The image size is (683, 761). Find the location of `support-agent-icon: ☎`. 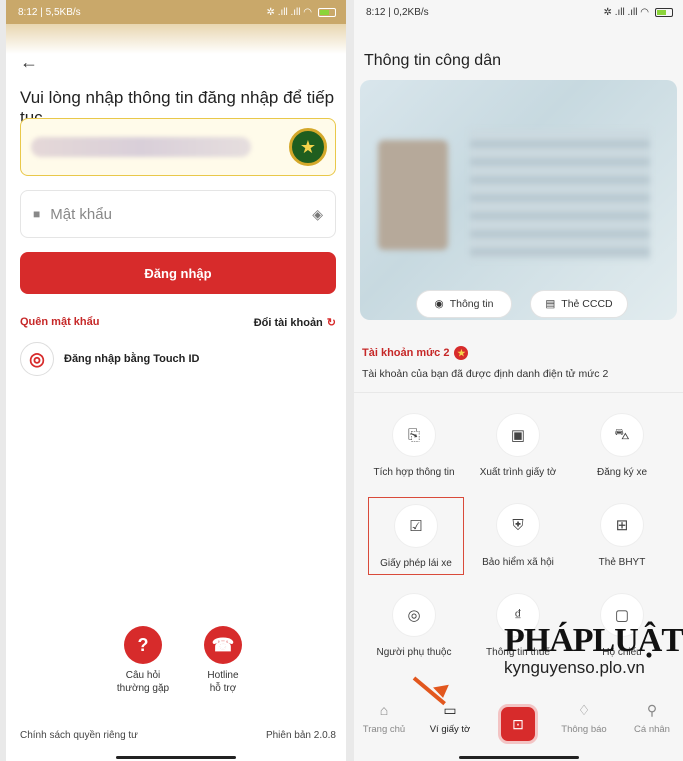

support-agent-icon: ☎ is located at coordinates (223, 645).